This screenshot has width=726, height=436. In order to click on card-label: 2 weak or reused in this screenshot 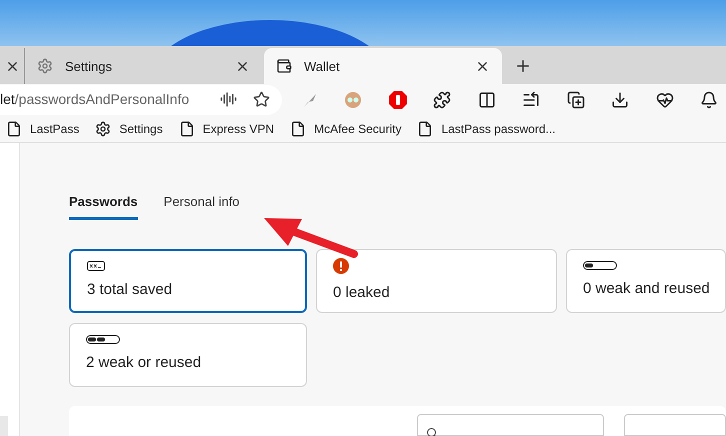, I will do `click(144, 363)`.